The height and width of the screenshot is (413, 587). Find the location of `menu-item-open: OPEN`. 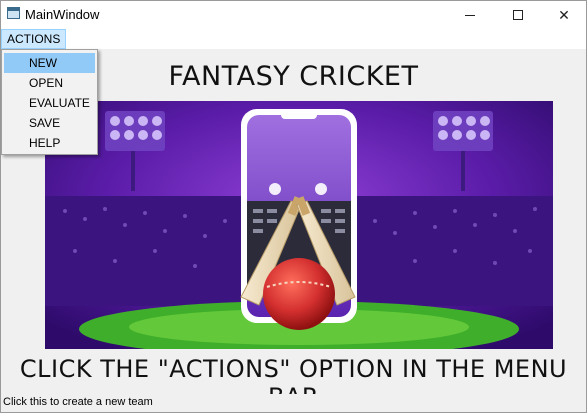

menu-item-open: OPEN is located at coordinates (49, 83).